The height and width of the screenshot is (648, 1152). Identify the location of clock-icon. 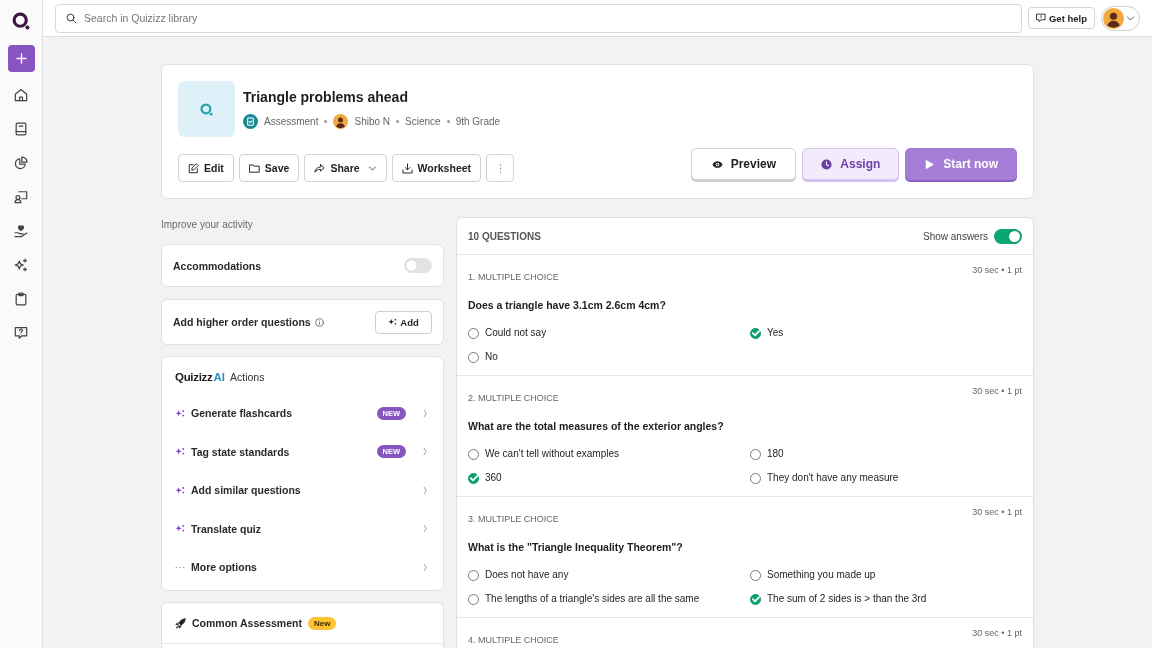
(827, 164).